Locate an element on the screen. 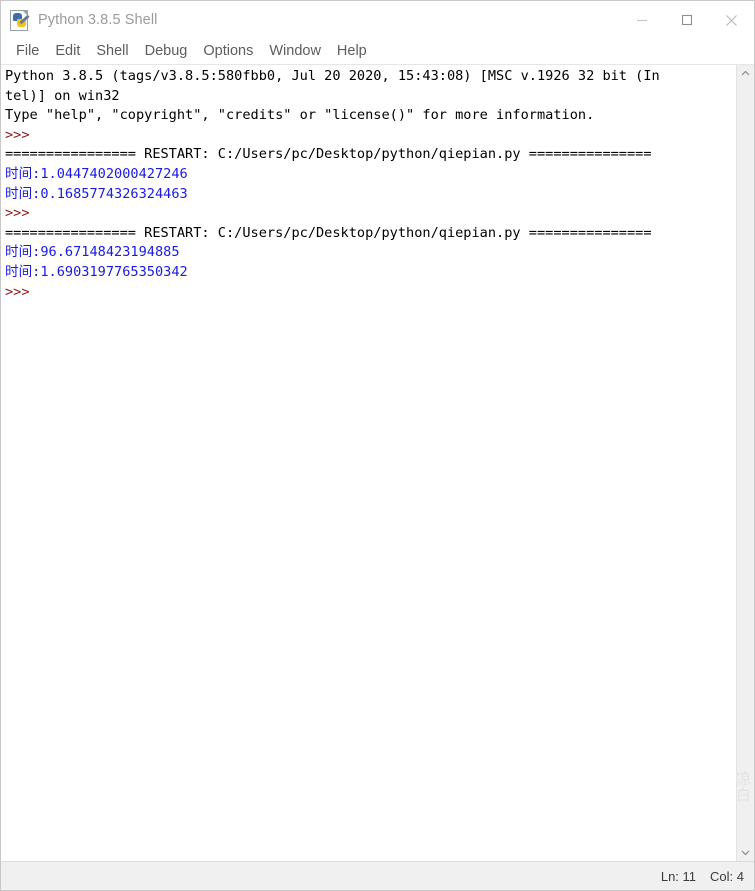 This screenshot has width=755, height=891. console-line: 时间:1.0447402000427246 is located at coordinates (96, 173).